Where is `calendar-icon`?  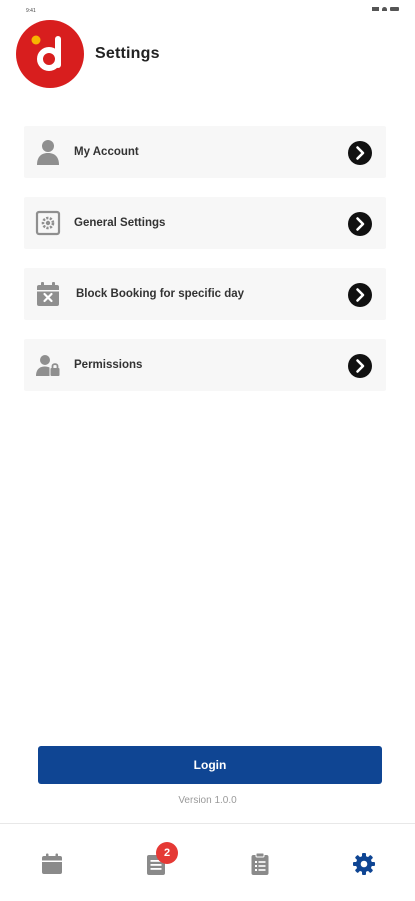 calendar-icon is located at coordinates (52, 863).